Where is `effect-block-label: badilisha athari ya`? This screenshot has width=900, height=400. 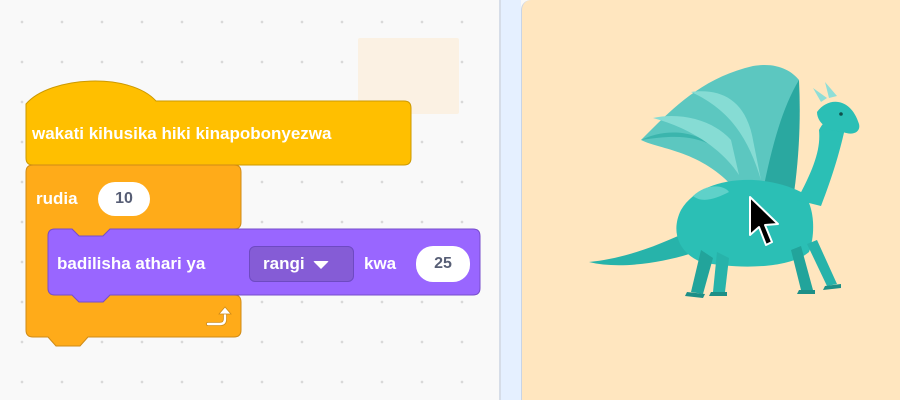
effect-block-label: badilisha athari ya is located at coordinates (131, 264).